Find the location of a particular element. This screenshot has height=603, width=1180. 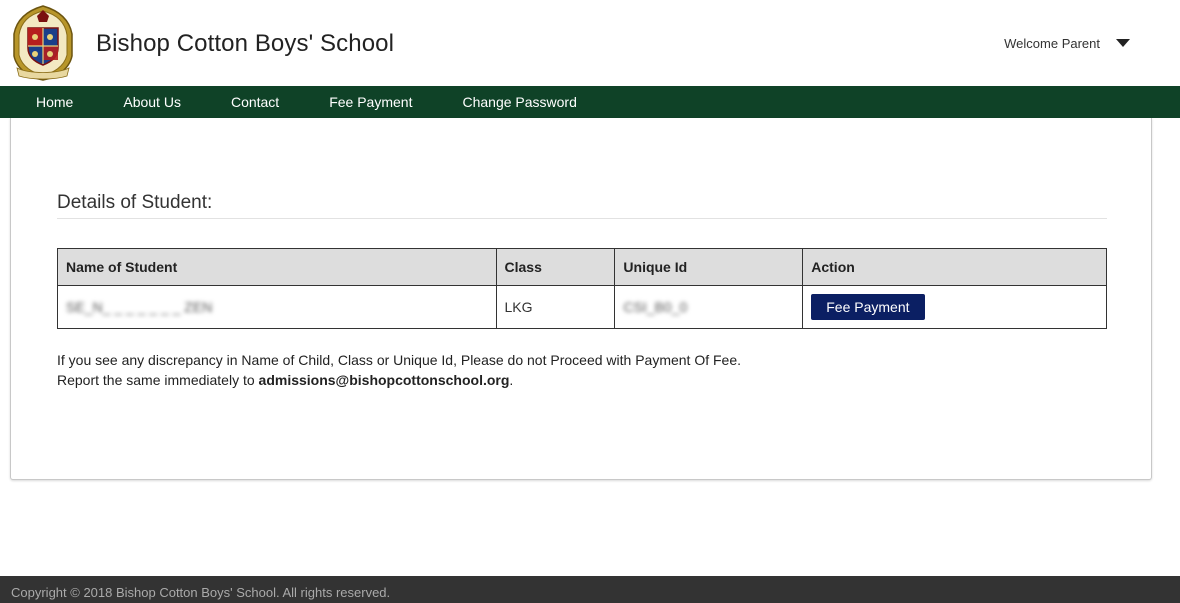

admissions-email: admissions@bishopcottonschool.org is located at coordinates (384, 380).